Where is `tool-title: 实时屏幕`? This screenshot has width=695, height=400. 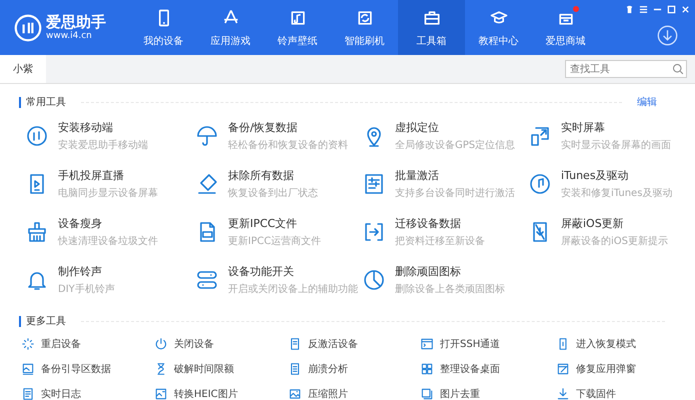 tool-title: 实时屏幕 is located at coordinates (616, 127).